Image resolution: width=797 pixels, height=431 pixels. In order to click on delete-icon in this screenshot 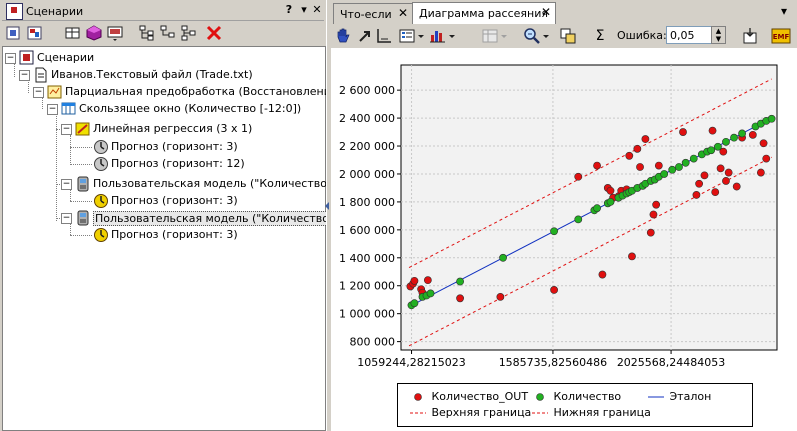, I will do `click(214, 33)`.